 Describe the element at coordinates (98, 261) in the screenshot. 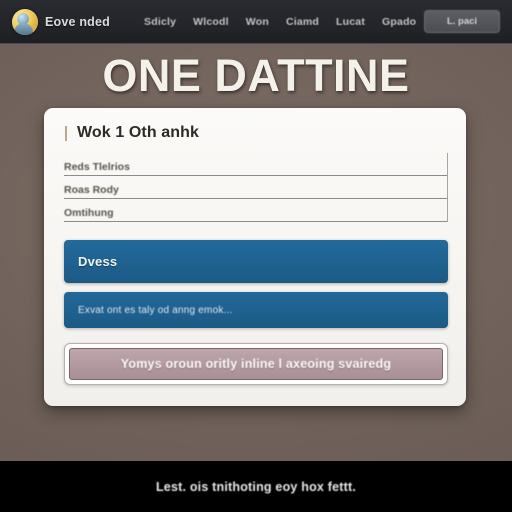

I see `primary-action-bar-label: Dvess` at that location.